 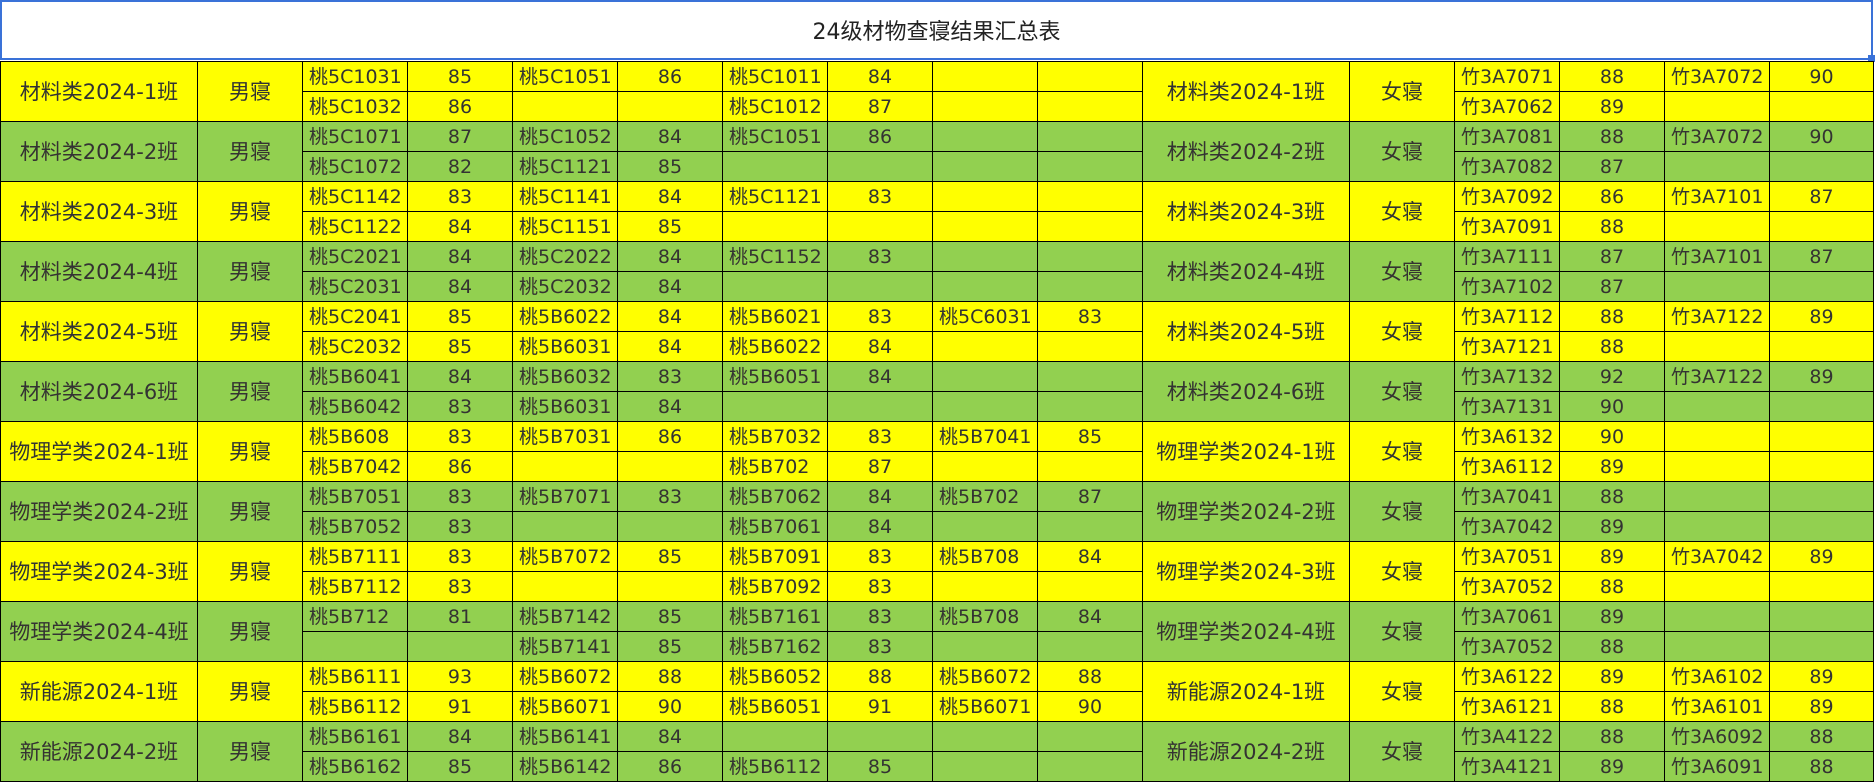 What do you see at coordinates (1507, 616) in the screenshot?
I see `room-cell: 竹3A7061` at bounding box center [1507, 616].